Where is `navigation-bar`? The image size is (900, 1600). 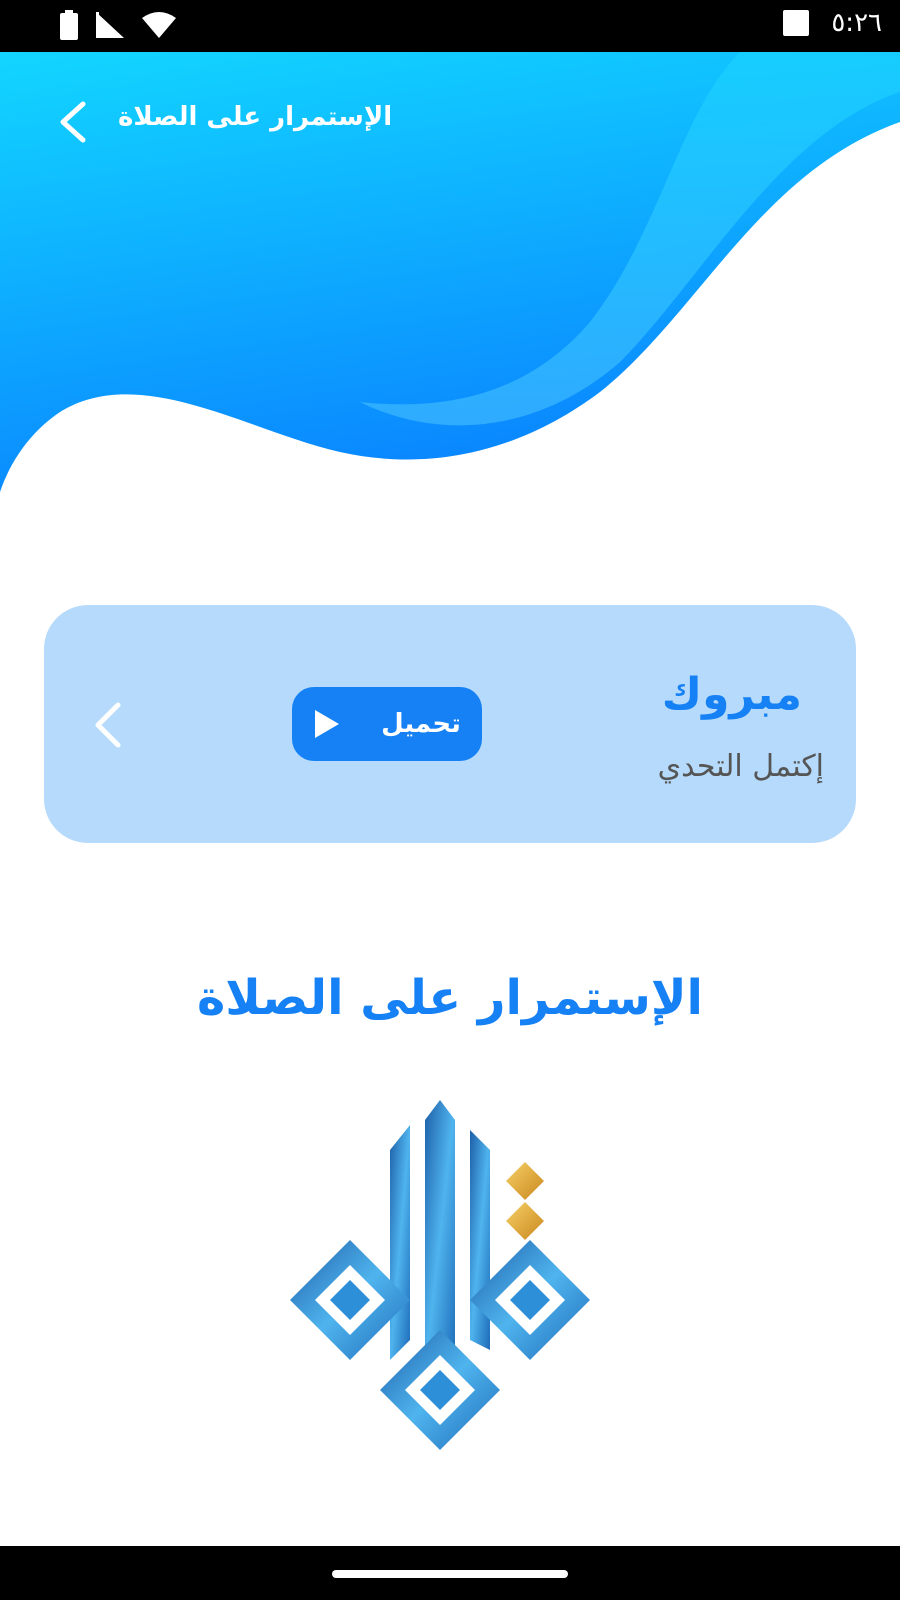 navigation-bar is located at coordinates (450, 1573).